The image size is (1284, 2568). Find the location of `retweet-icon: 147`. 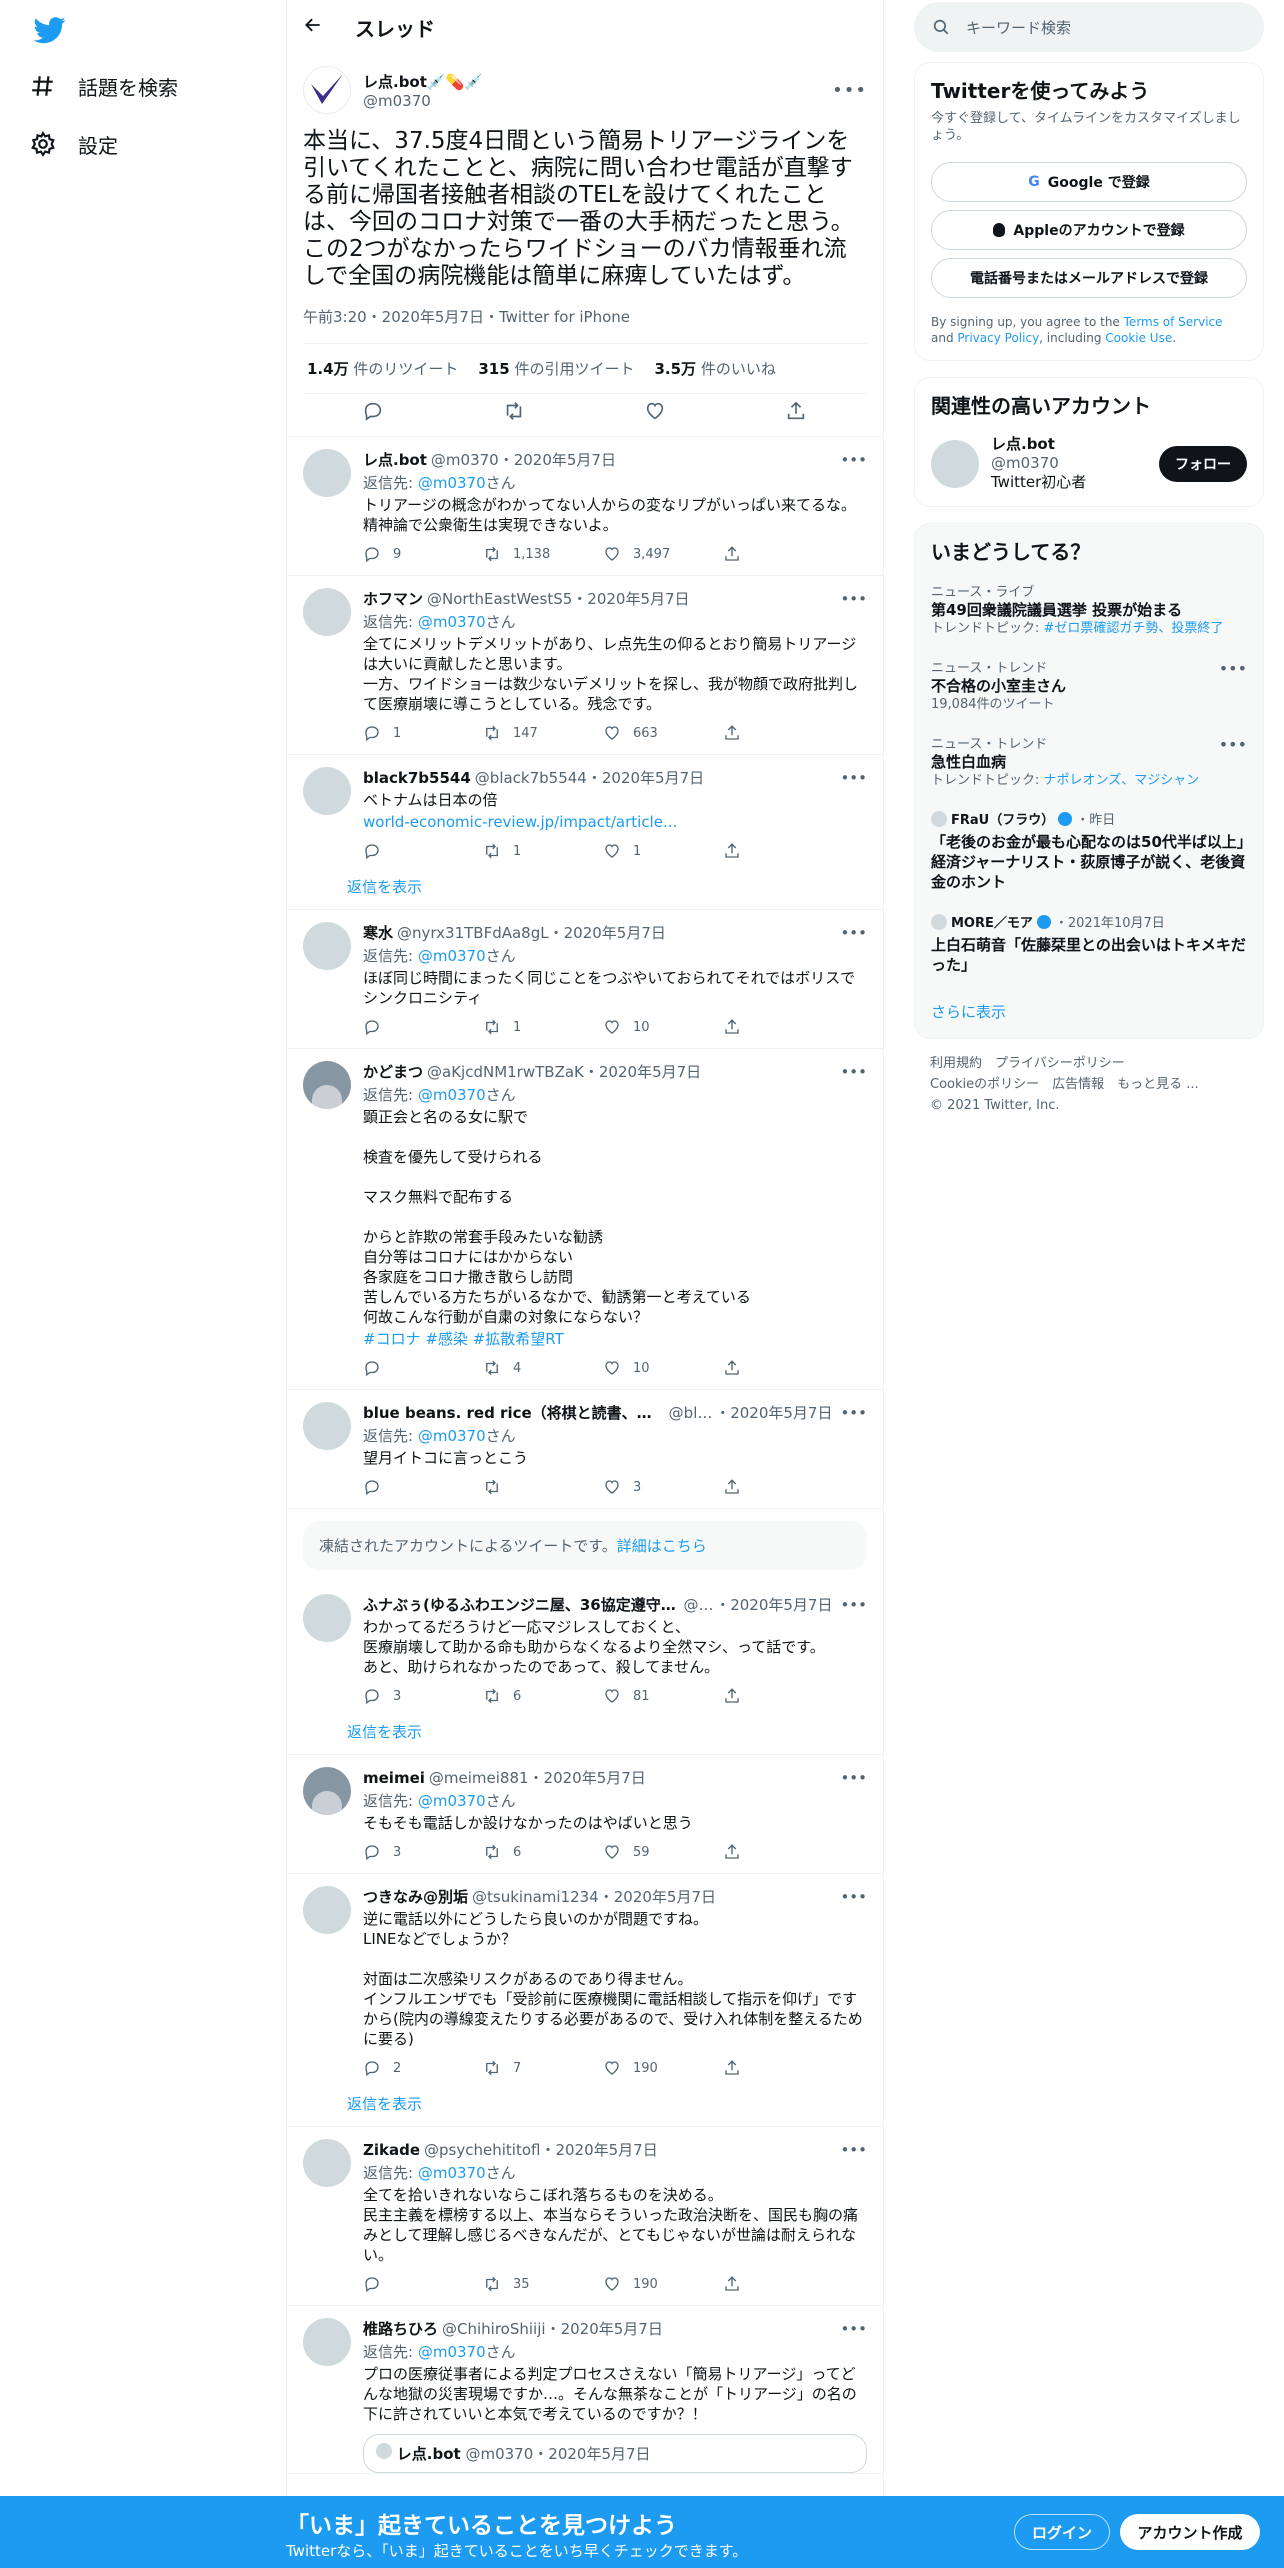

retweet-icon: 147 is located at coordinates (543, 733).